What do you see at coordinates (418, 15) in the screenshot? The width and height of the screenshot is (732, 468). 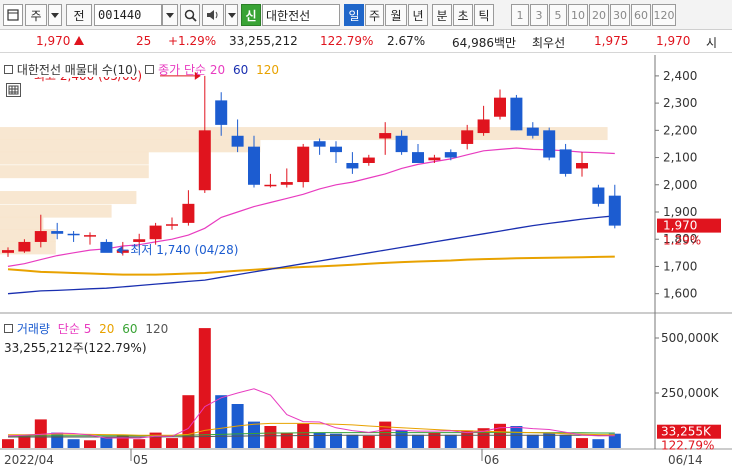 I see `period-tab-3: 년` at bounding box center [418, 15].